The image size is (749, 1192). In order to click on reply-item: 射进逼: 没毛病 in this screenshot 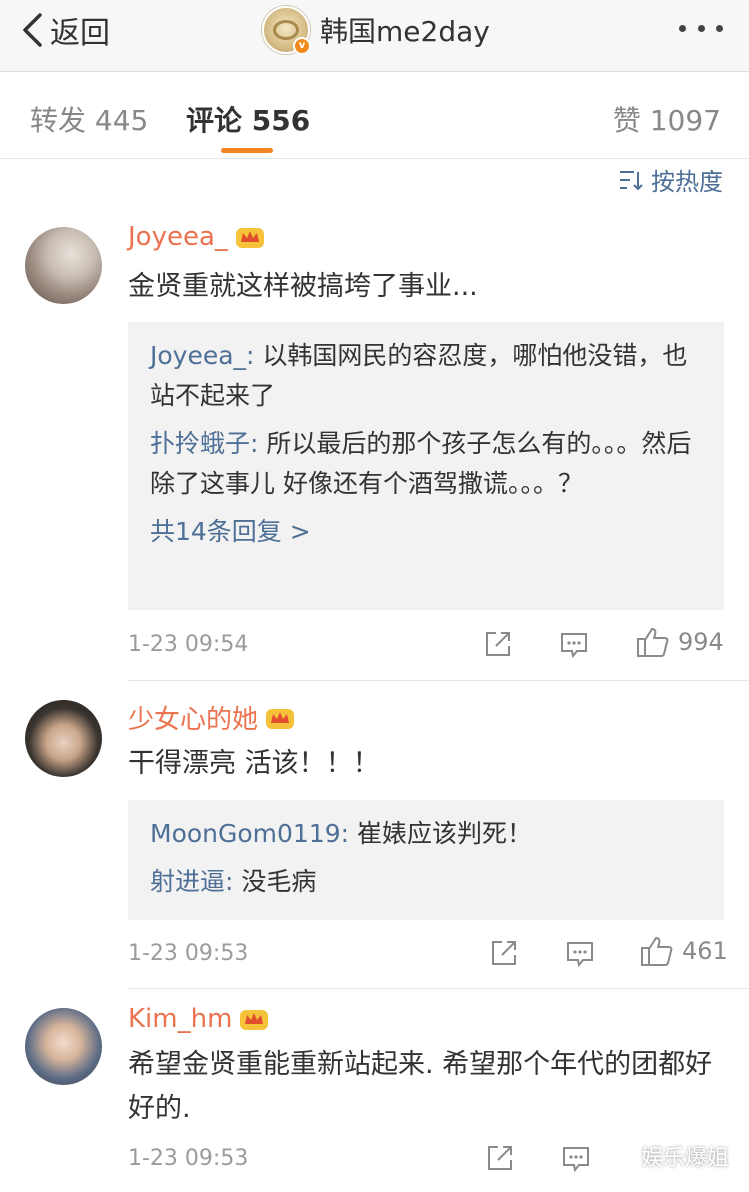, I will do `click(426, 882)`.